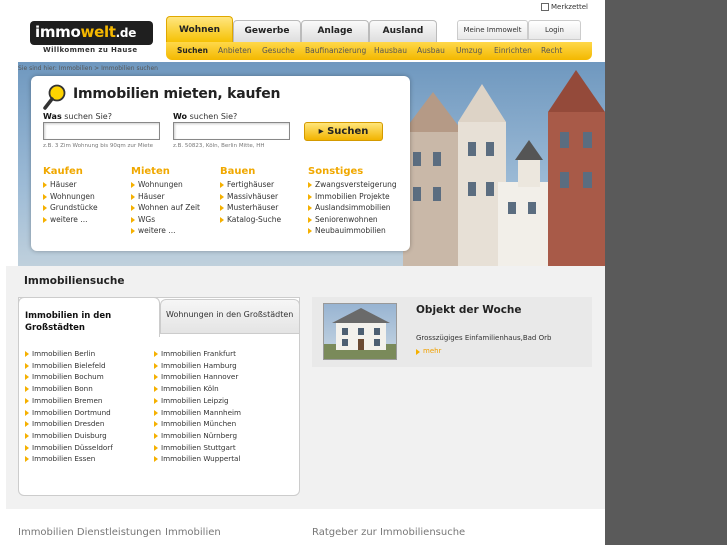 The height and width of the screenshot is (545, 727). What do you see at coordinates (469, 310) in the screenshot?
I see `objekt-title: Objekt der Woche` at bounding box center [469, 310].